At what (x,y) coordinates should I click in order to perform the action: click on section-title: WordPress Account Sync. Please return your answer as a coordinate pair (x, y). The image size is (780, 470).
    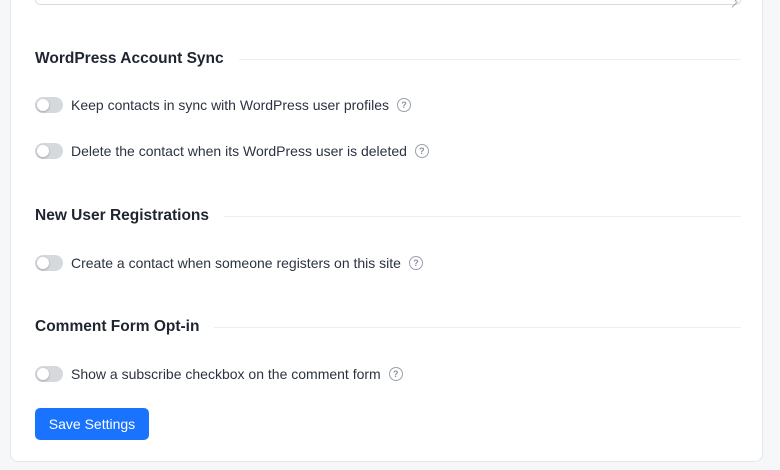
    Looking at the image, I should click on (129, 58).